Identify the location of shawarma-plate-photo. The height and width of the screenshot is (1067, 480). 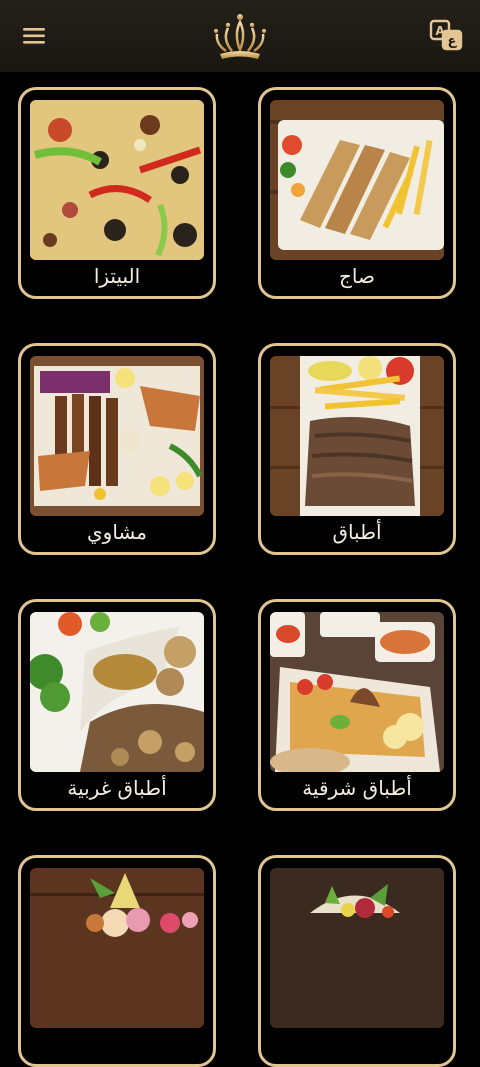
(357, 436).